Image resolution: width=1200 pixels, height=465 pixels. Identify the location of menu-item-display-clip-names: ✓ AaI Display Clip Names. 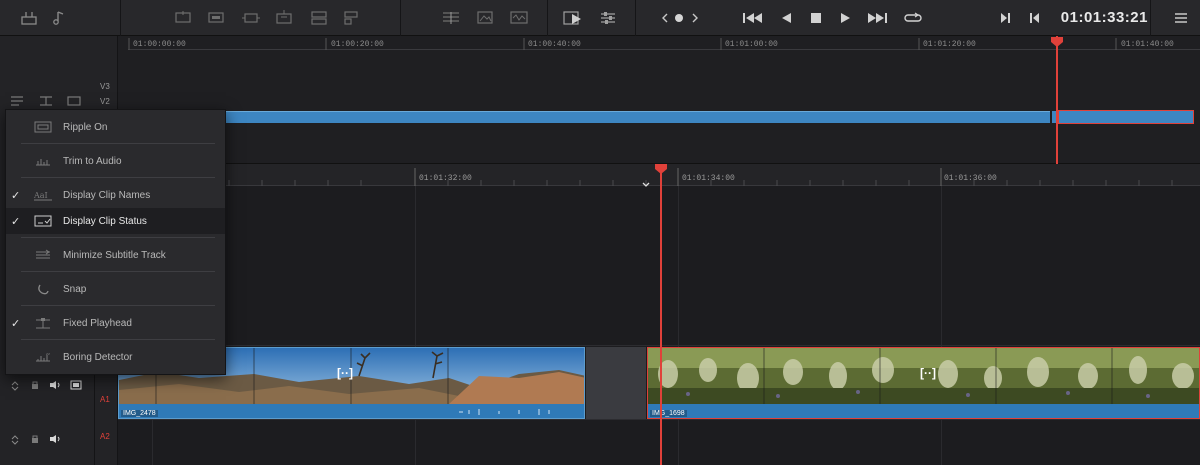
(115, 195).